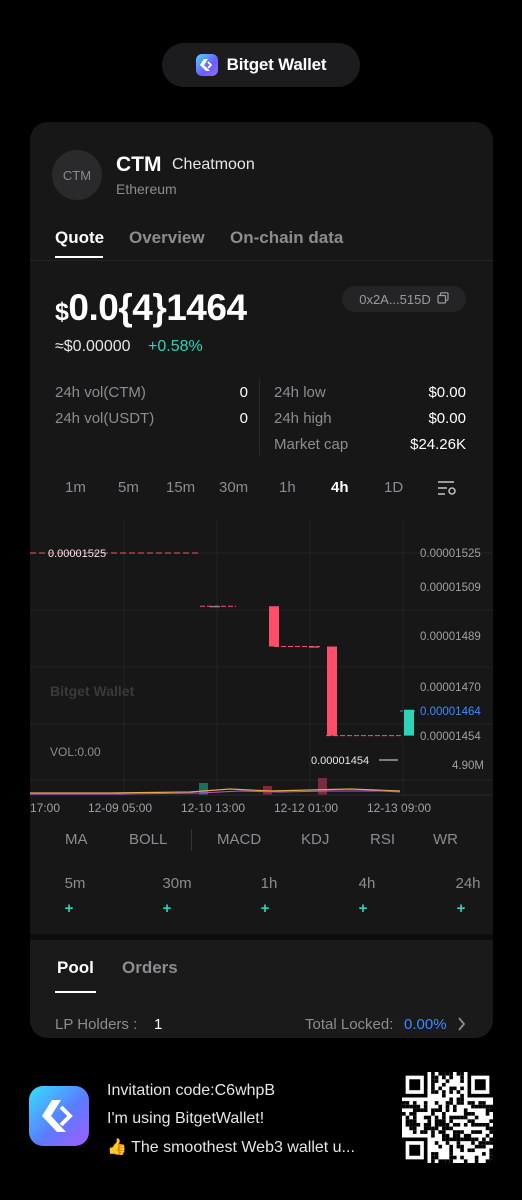  Describe the element at coordinates (213, 808) in the screenshot. I see `time-label: 12-10 13:00` at that location.